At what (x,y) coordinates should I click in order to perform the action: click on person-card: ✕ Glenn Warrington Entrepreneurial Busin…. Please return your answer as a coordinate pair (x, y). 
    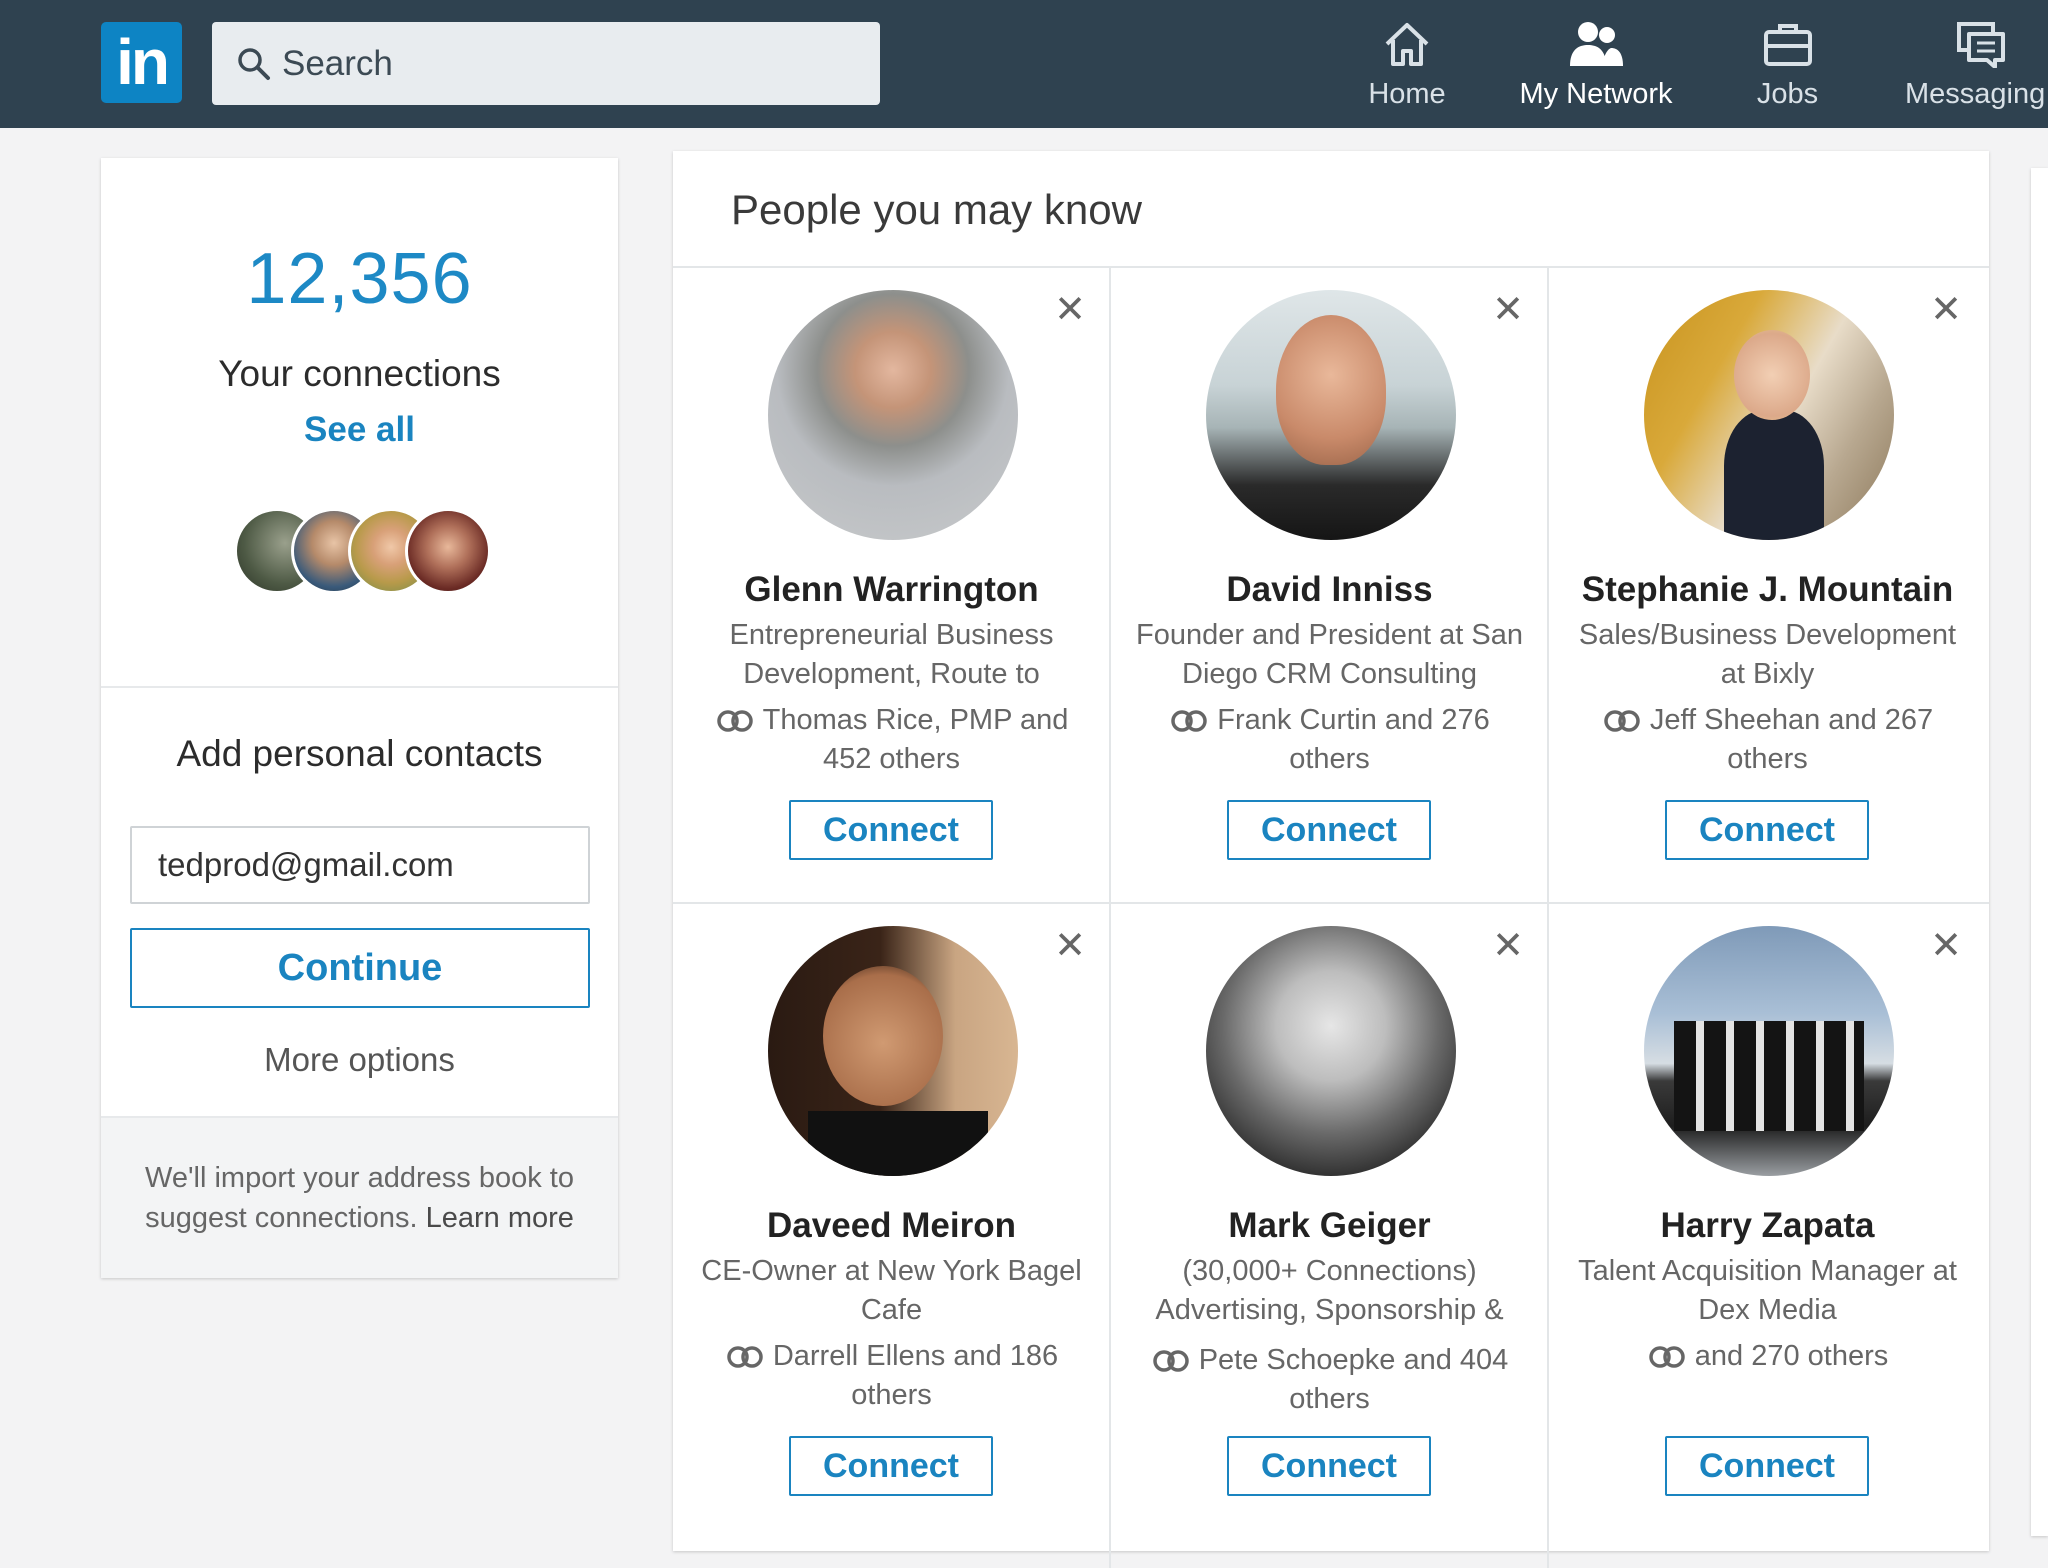
    Looking at the image, I should click on (891, 585).